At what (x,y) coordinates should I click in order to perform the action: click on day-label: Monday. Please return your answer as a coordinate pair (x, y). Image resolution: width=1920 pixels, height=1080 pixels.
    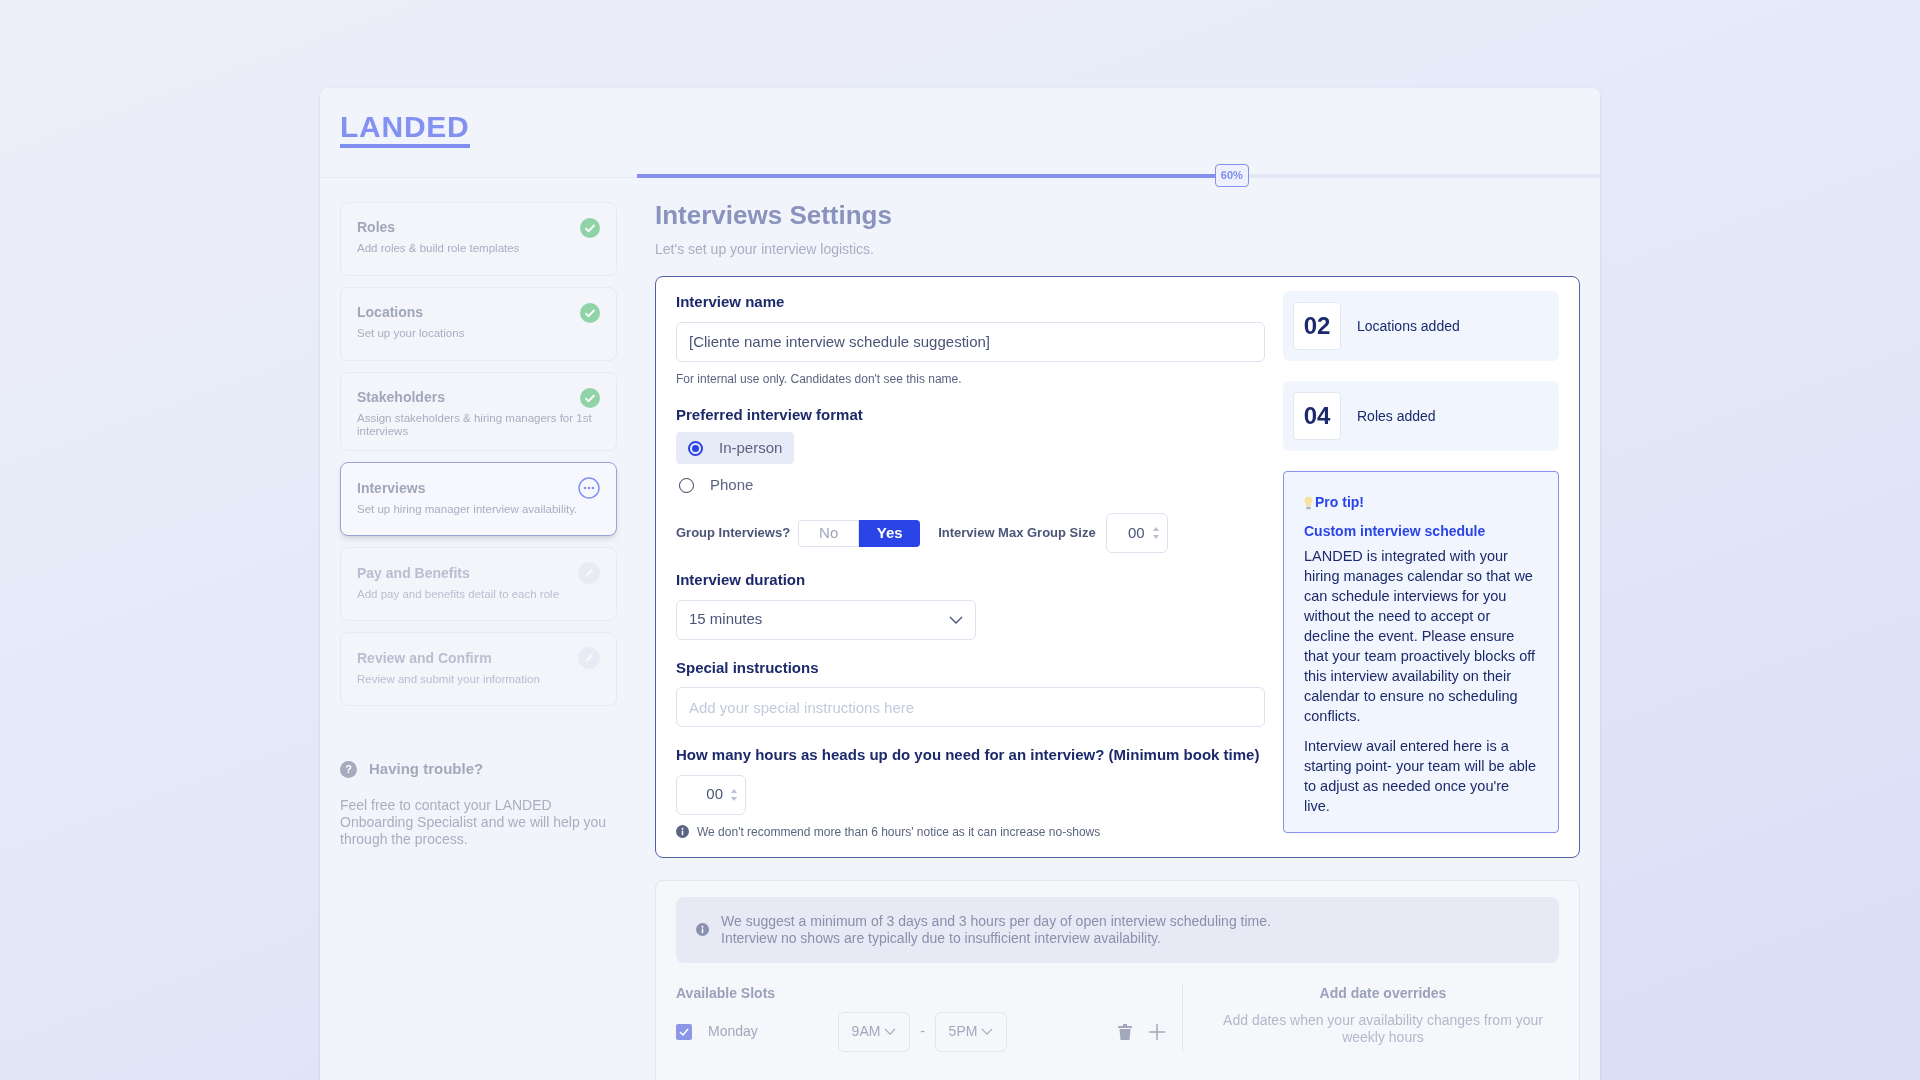
    Looking at the image, I should click on (733, 1031).